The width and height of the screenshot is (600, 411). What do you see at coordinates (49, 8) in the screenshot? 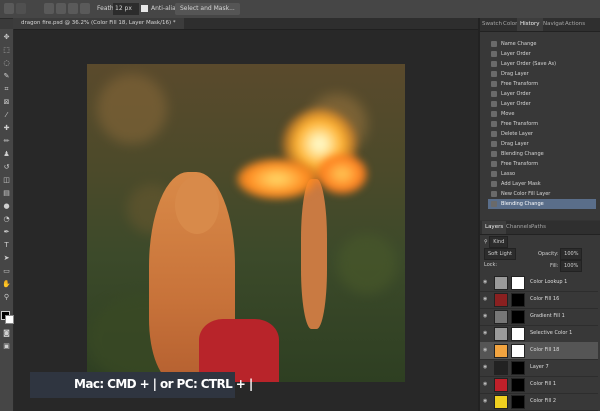
I see `new-selection-icon` at bounding box center [49, 8].